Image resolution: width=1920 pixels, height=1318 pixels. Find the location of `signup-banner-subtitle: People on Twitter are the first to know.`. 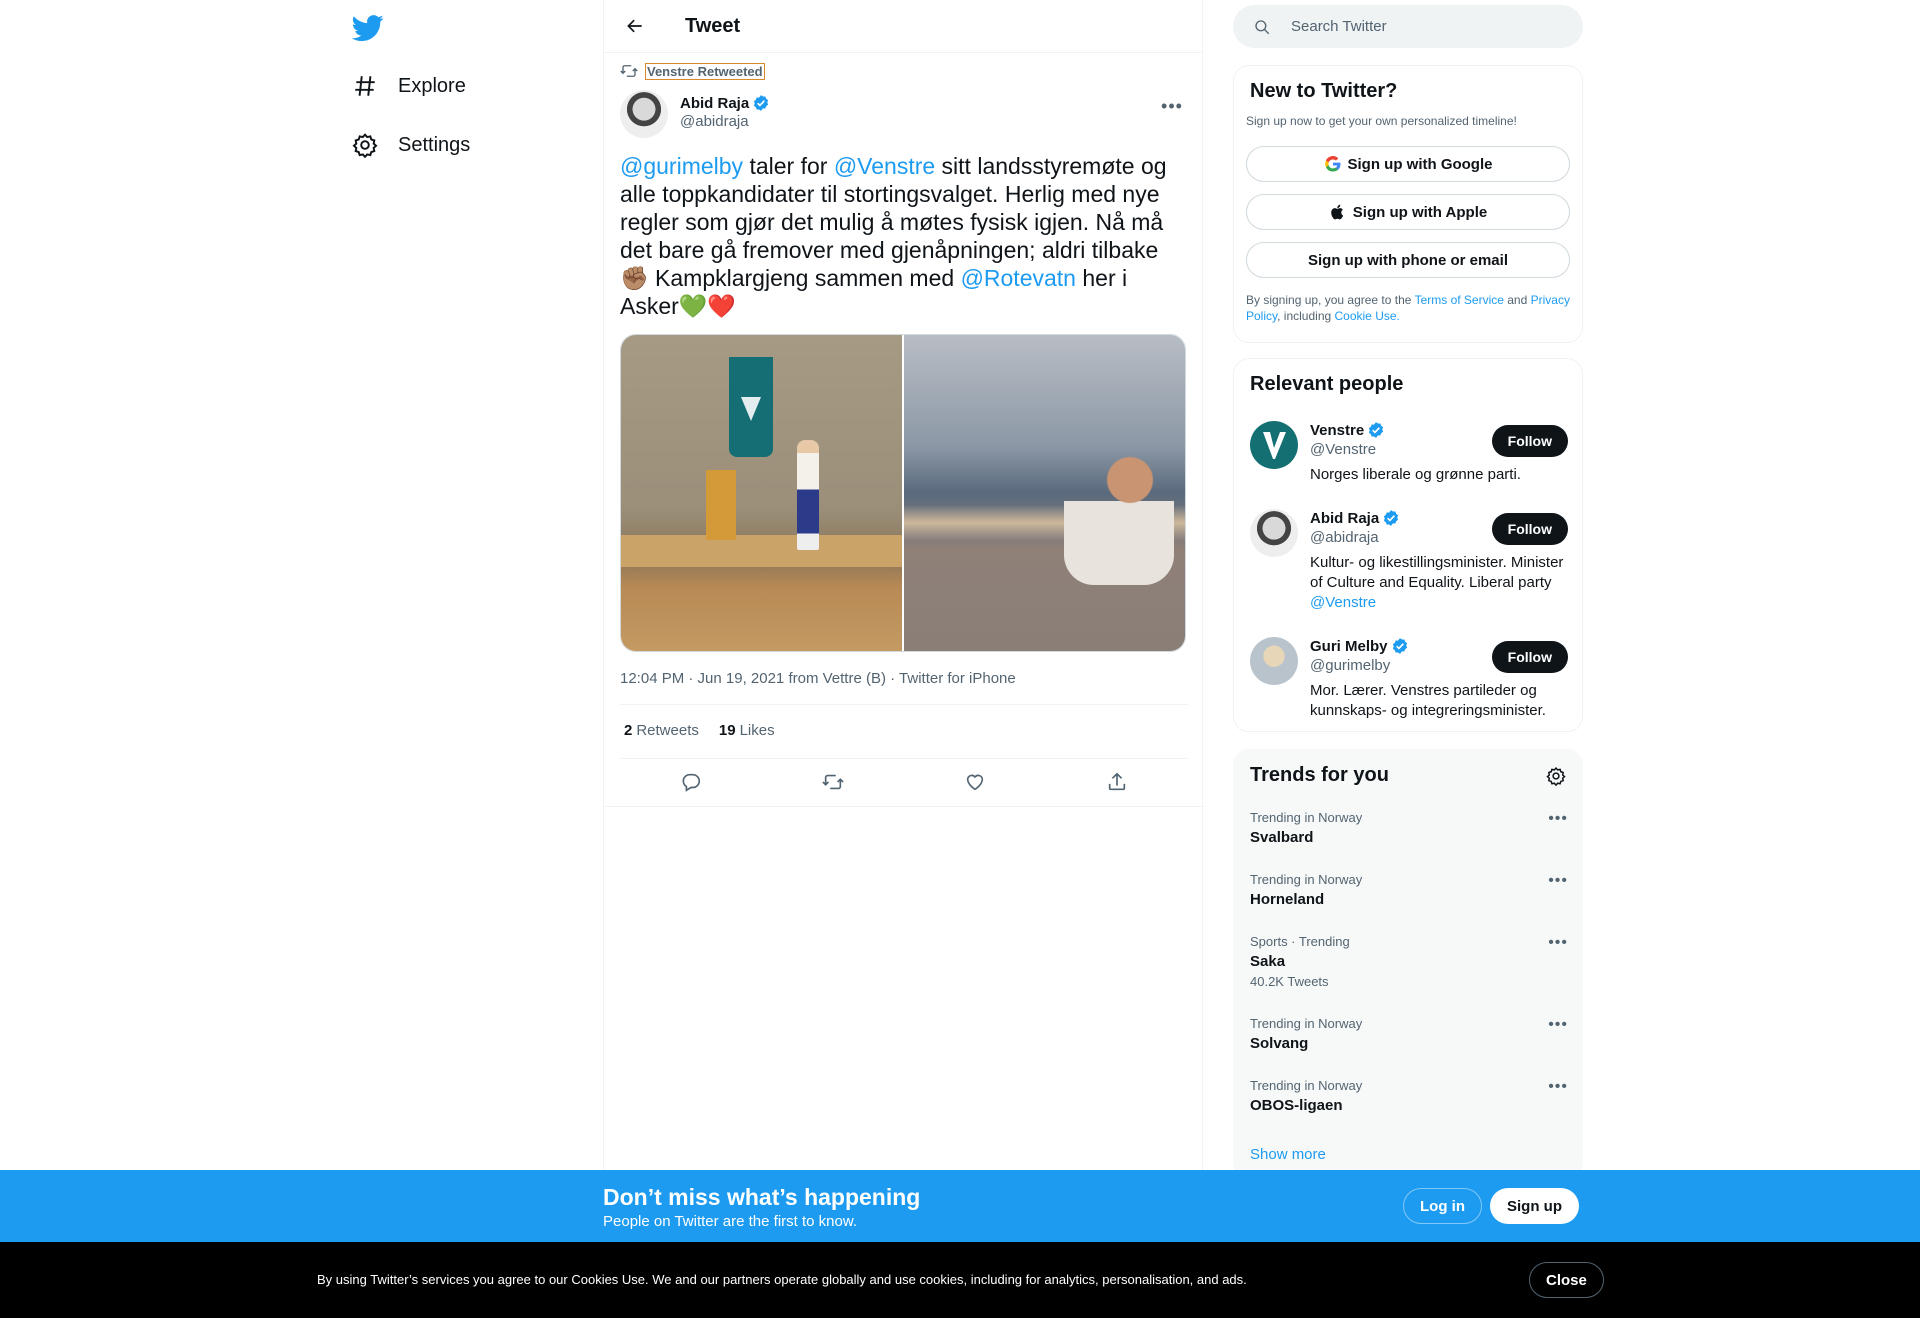

signup-banner-subtitle: People on Twitter are the first to know. is located at coordinates (730, 1221).